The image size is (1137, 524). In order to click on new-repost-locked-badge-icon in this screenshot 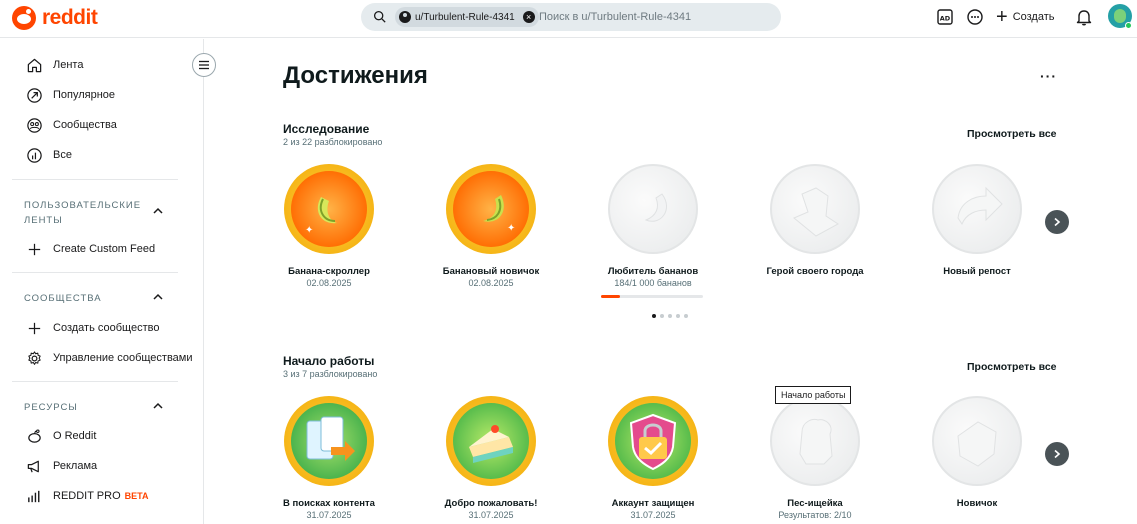, I will do `click(977, 209)`.